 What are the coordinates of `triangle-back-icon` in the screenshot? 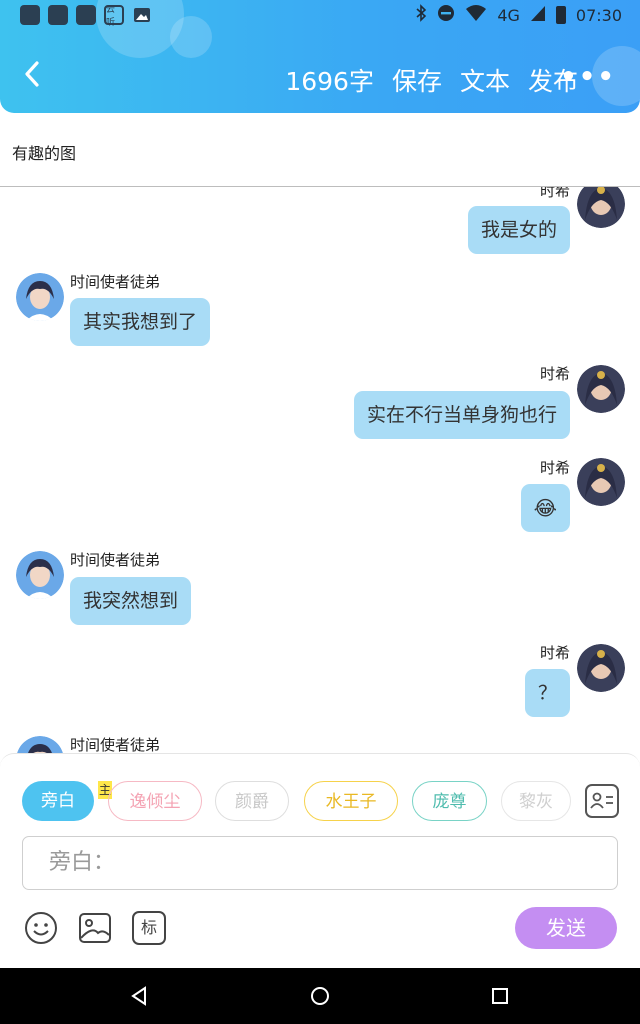 It's located at (138, 996).